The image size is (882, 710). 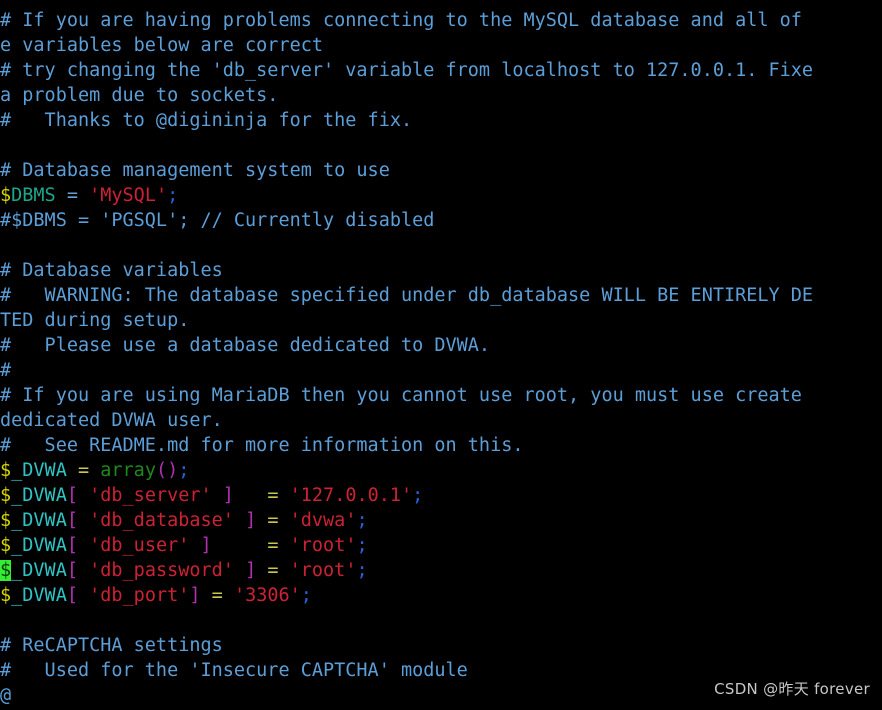 What do you see at coordinates (267, 595) in the screenshot?
I see `code-token: '3306'` at bounding box center [267, 595].